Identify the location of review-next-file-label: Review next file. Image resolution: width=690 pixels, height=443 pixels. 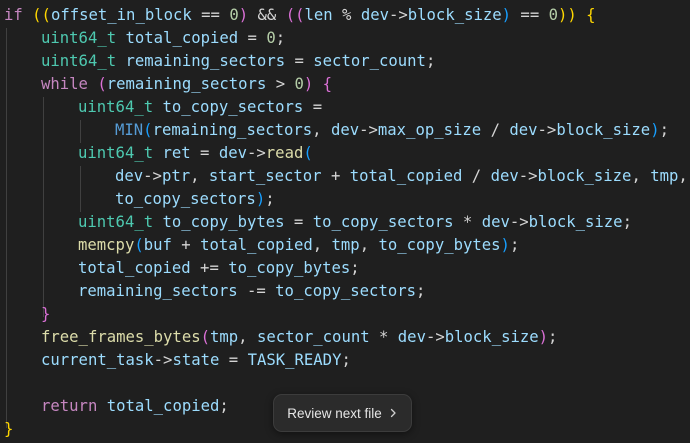
(334, 413).